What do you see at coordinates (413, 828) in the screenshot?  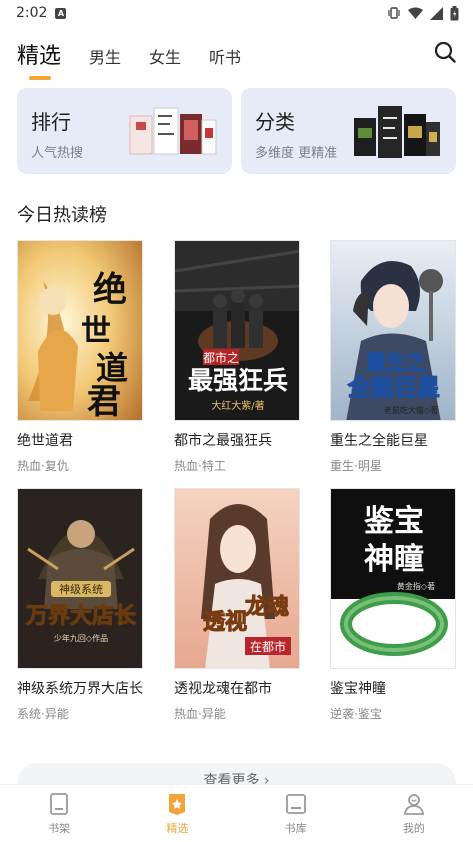 I see `nav-label: 我的` at bounding box center [413, 828].